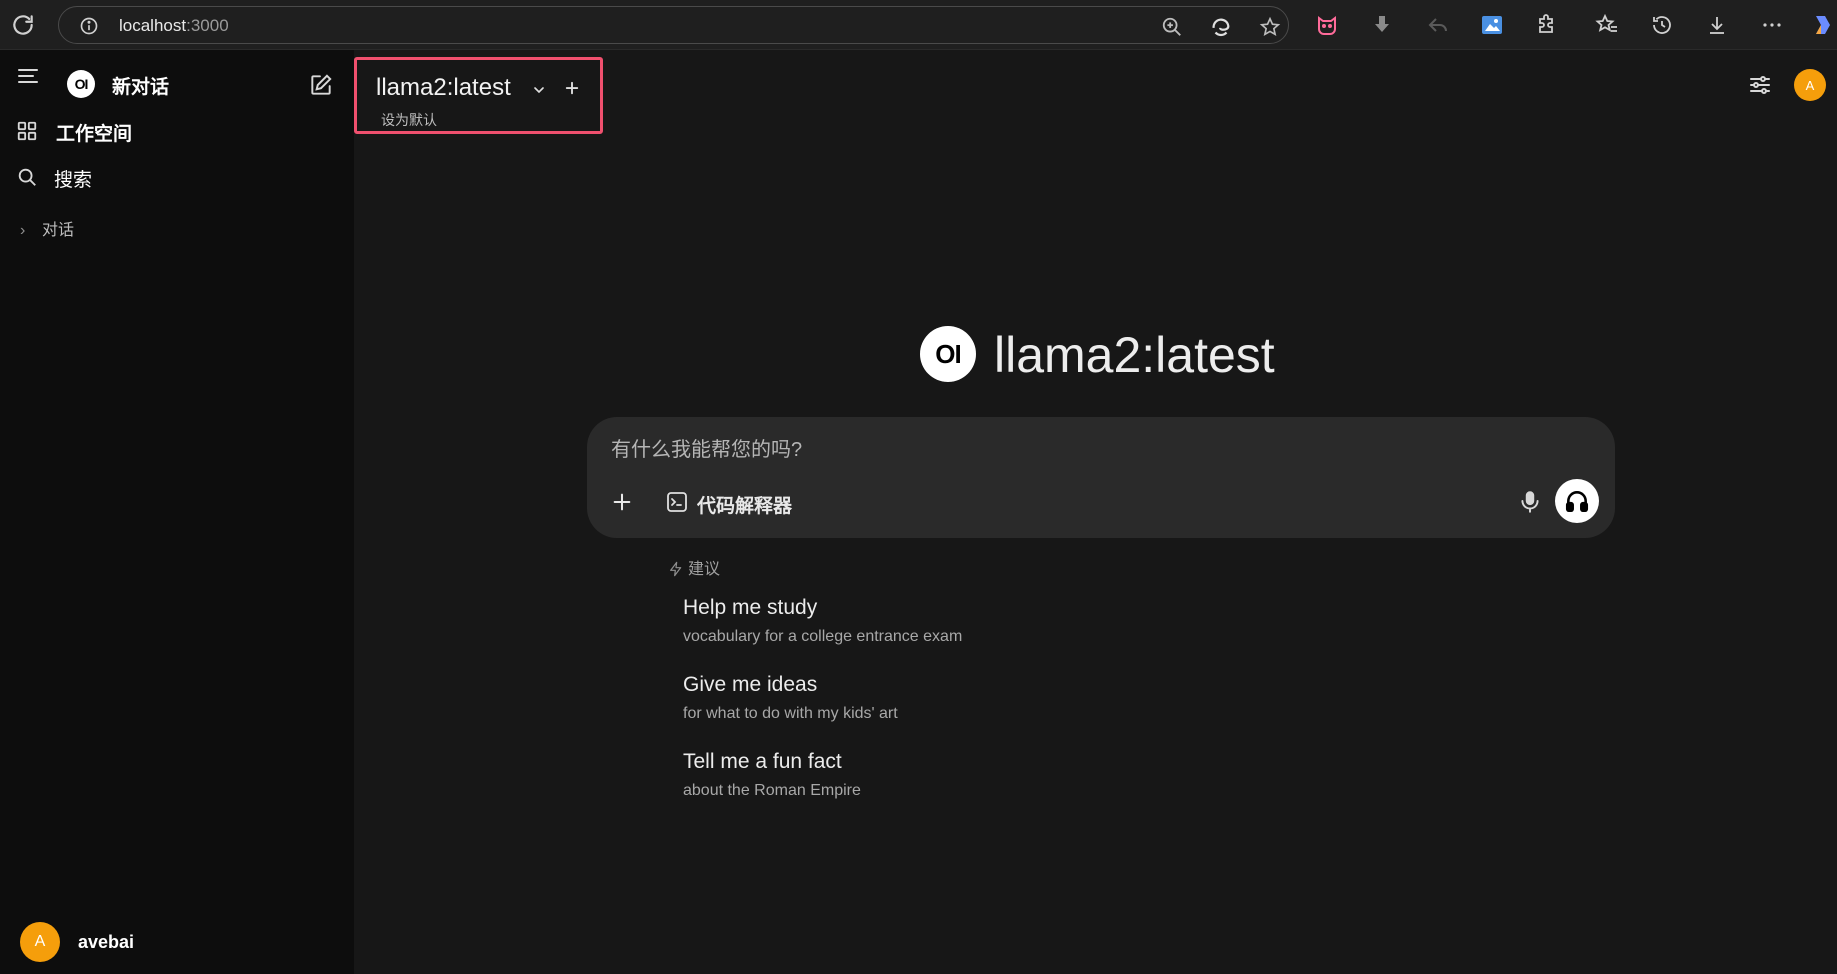 Image resolution: width=1837 pixels, height=974 pixels. Describe the element at coordinates (1822, 25) in the screenshot. I see `copilot-icon` at that location.